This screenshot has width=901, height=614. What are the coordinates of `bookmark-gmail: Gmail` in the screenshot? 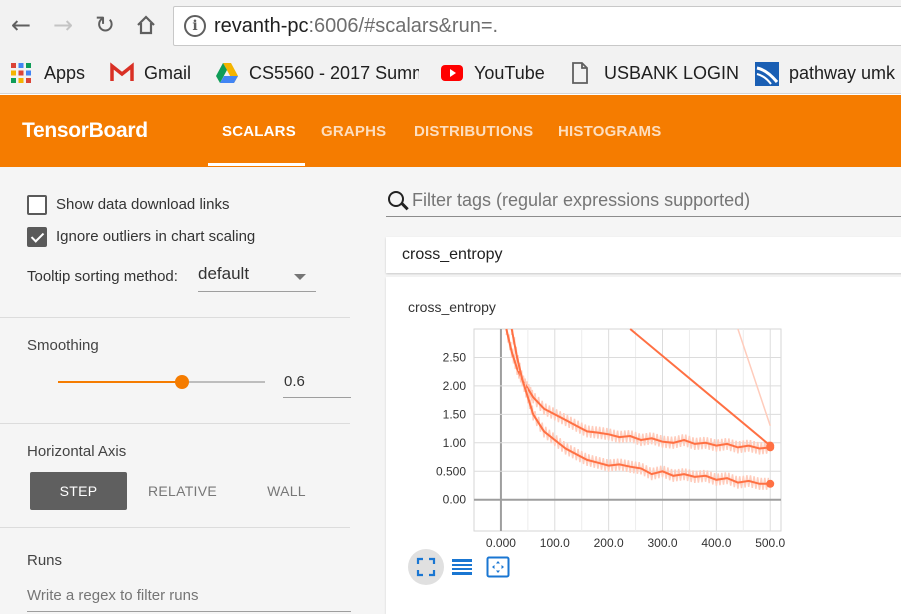 It's located at (150, 73).